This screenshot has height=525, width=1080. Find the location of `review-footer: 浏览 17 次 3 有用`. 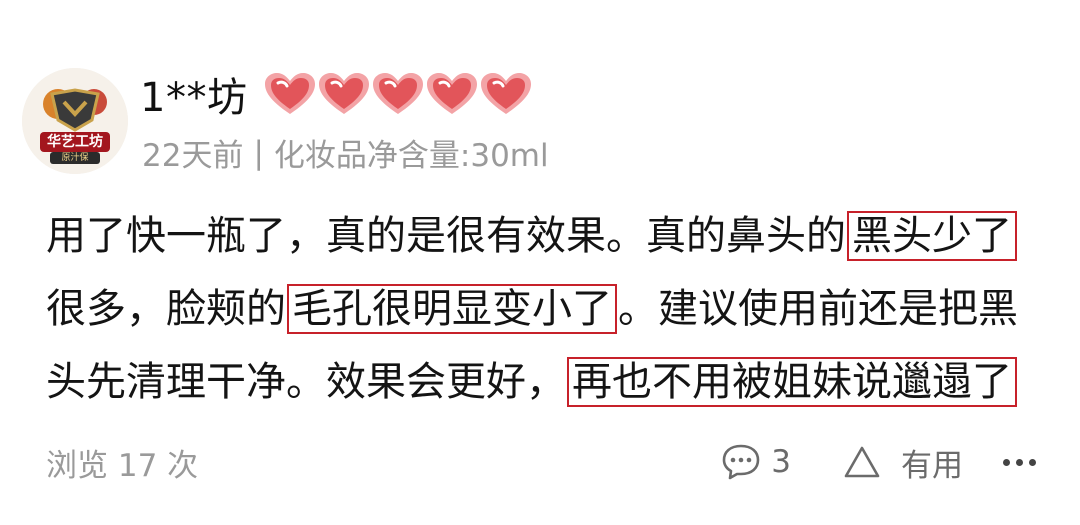

review-footer: 浏览 17 次 3 有用 is located at coordinates (541, 462).